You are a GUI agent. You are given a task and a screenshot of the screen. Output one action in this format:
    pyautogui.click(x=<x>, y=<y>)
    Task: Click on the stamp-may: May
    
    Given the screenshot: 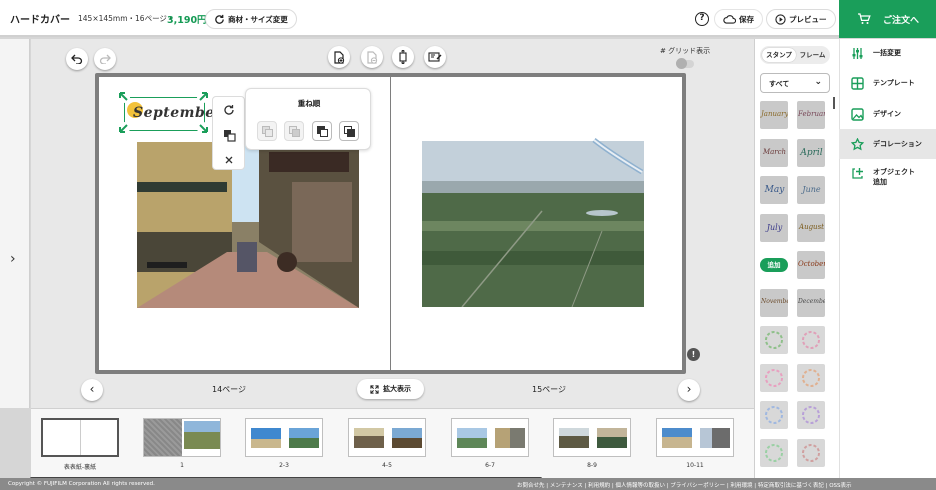 What is the action you would take?
    pyautogui.click(x=774, y=190)
    